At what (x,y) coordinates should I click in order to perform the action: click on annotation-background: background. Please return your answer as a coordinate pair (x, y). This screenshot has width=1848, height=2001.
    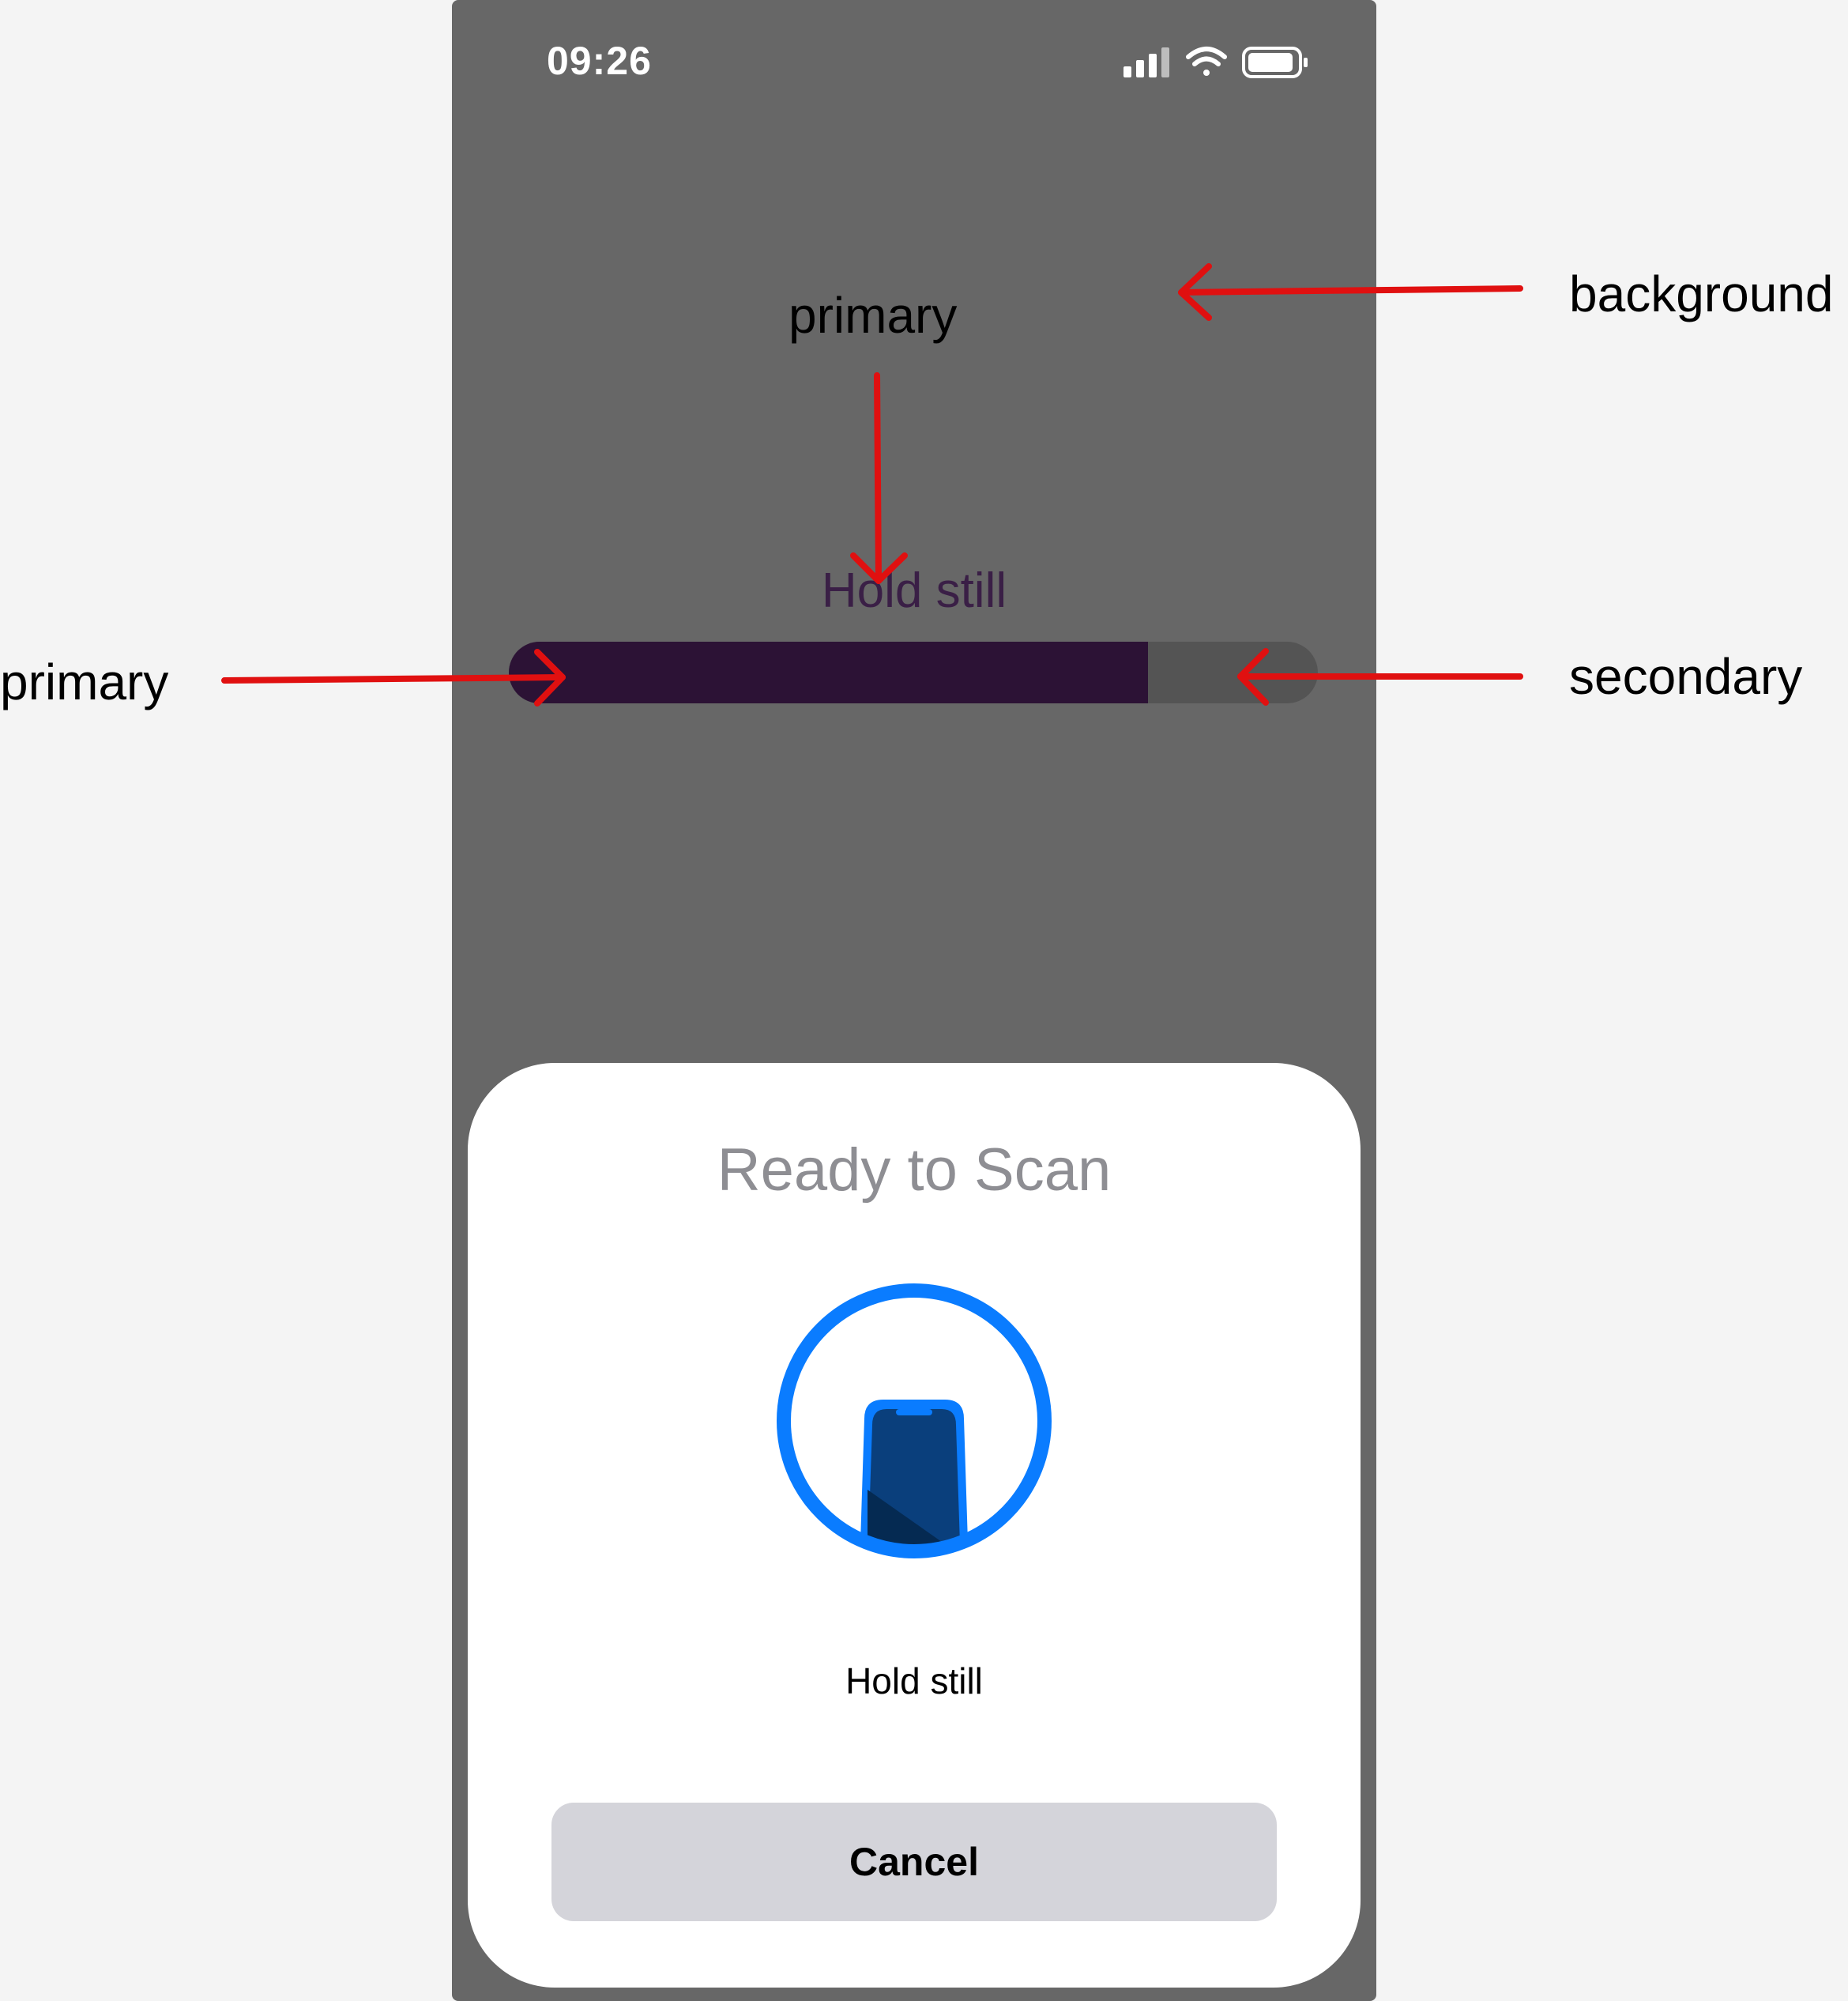
    Looking at the image, I should click on (1702, 294).